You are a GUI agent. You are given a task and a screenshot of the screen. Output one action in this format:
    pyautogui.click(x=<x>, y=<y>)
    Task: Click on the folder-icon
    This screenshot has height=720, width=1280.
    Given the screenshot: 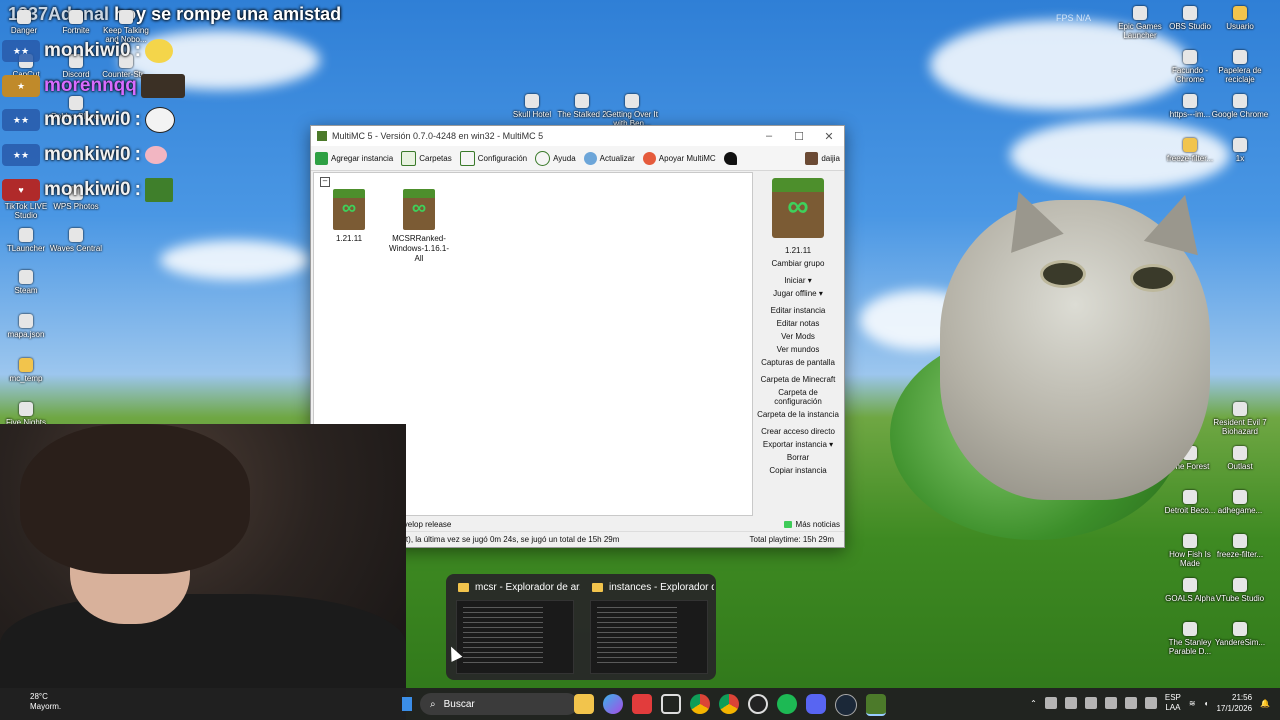 What is the action you would take?
    pyautogui.click(x=409, y=158)
    